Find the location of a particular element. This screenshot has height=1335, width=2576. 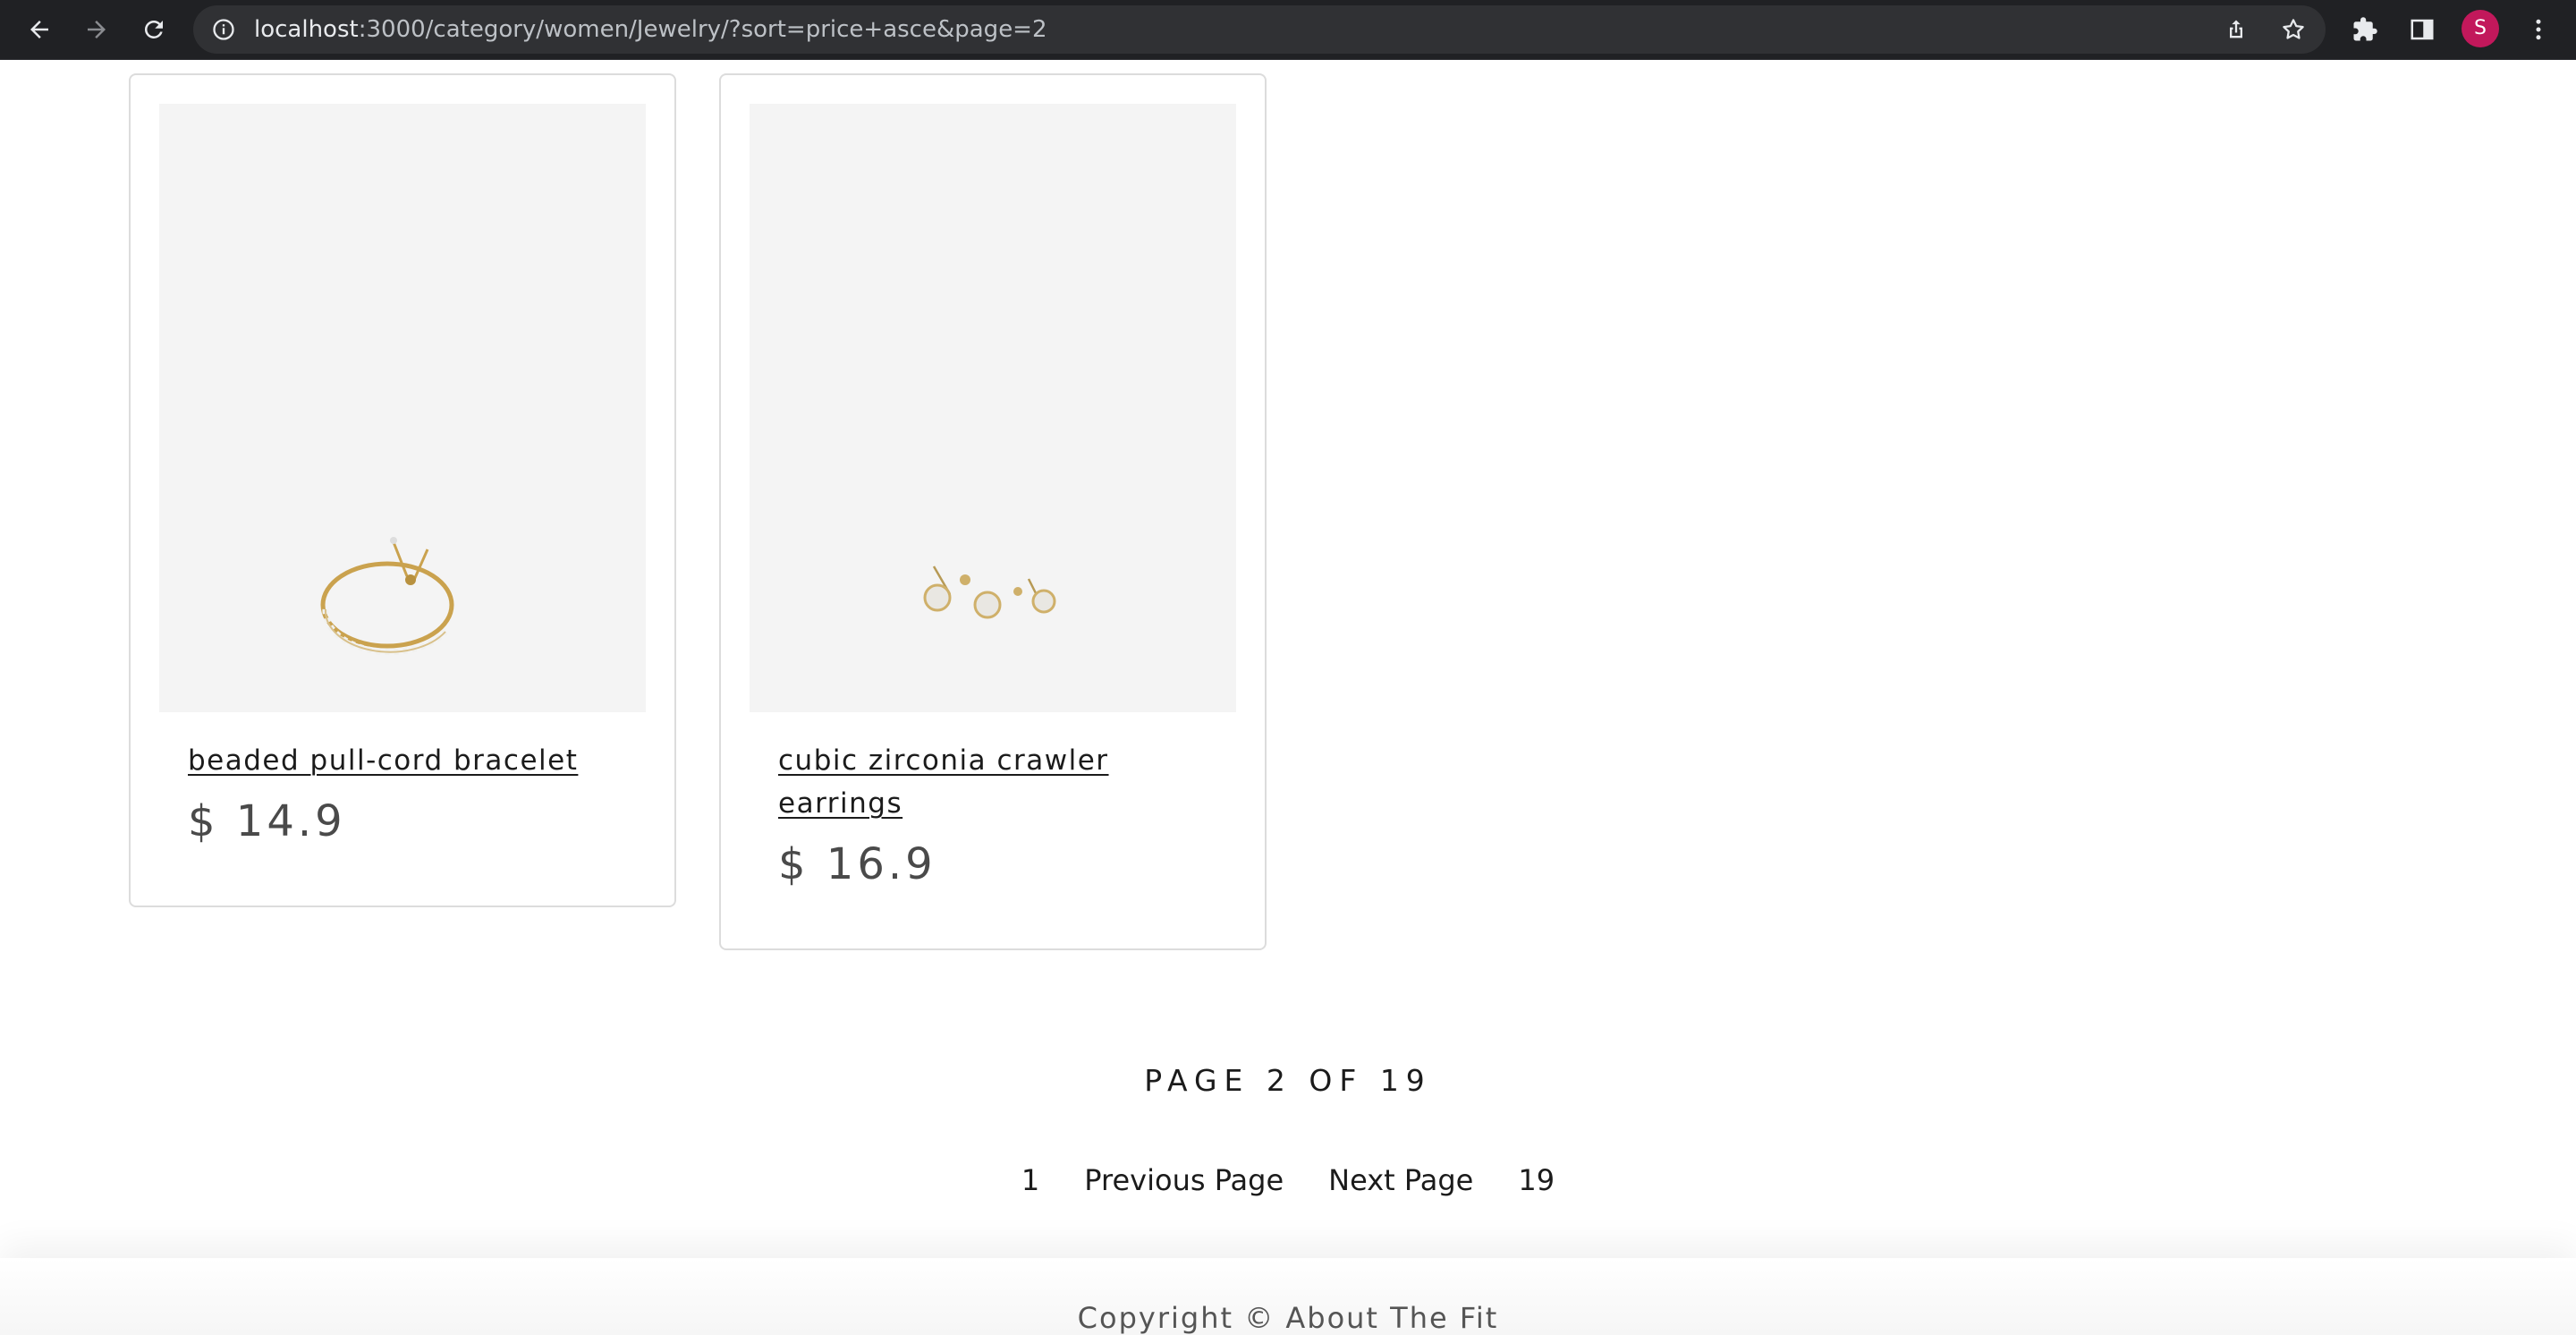

product-name-link: cubic zirconia crawler earrings is located at coordinates (988, 782).